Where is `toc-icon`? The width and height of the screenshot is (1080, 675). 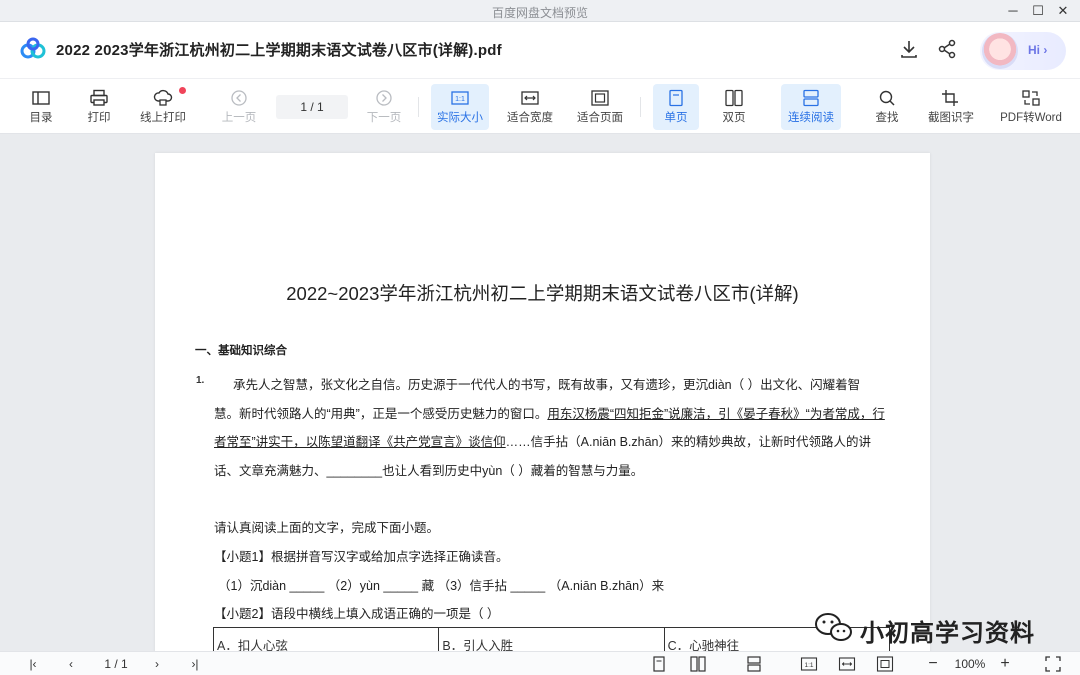 toc-icon is located at coordinates (41, 98).